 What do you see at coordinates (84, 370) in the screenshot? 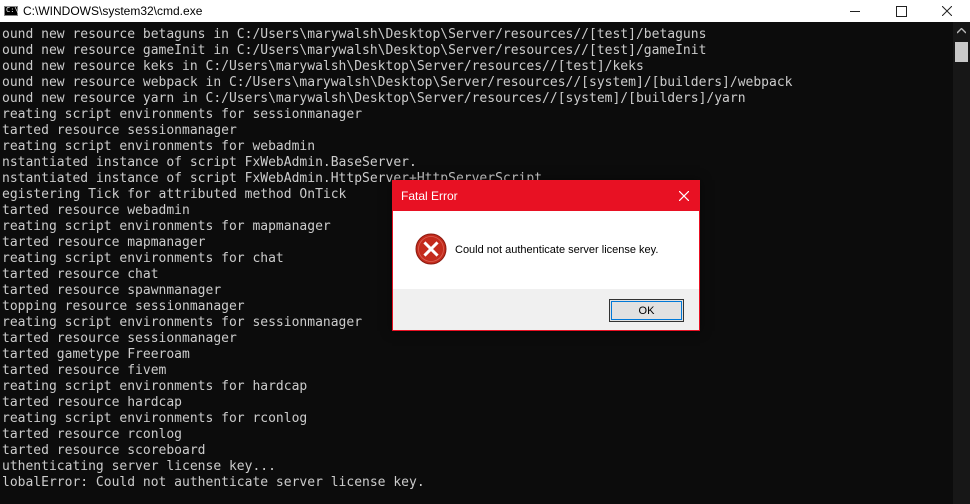
I see `console-line: tarted resource fivem` at bounding box center [84, 370].